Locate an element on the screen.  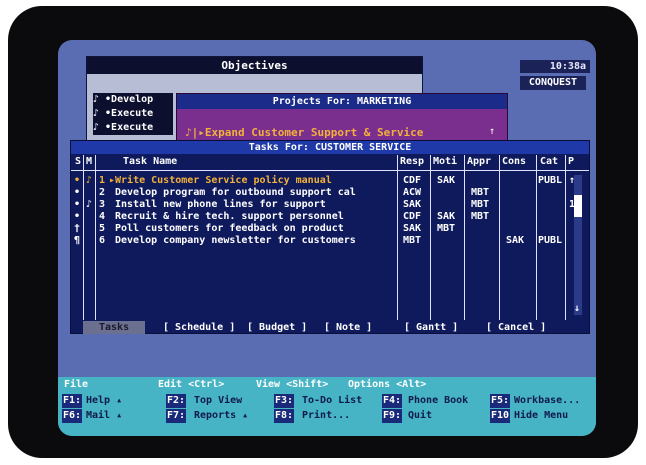
reports-command: Reports ▴ is located at coordinates (221, 416).